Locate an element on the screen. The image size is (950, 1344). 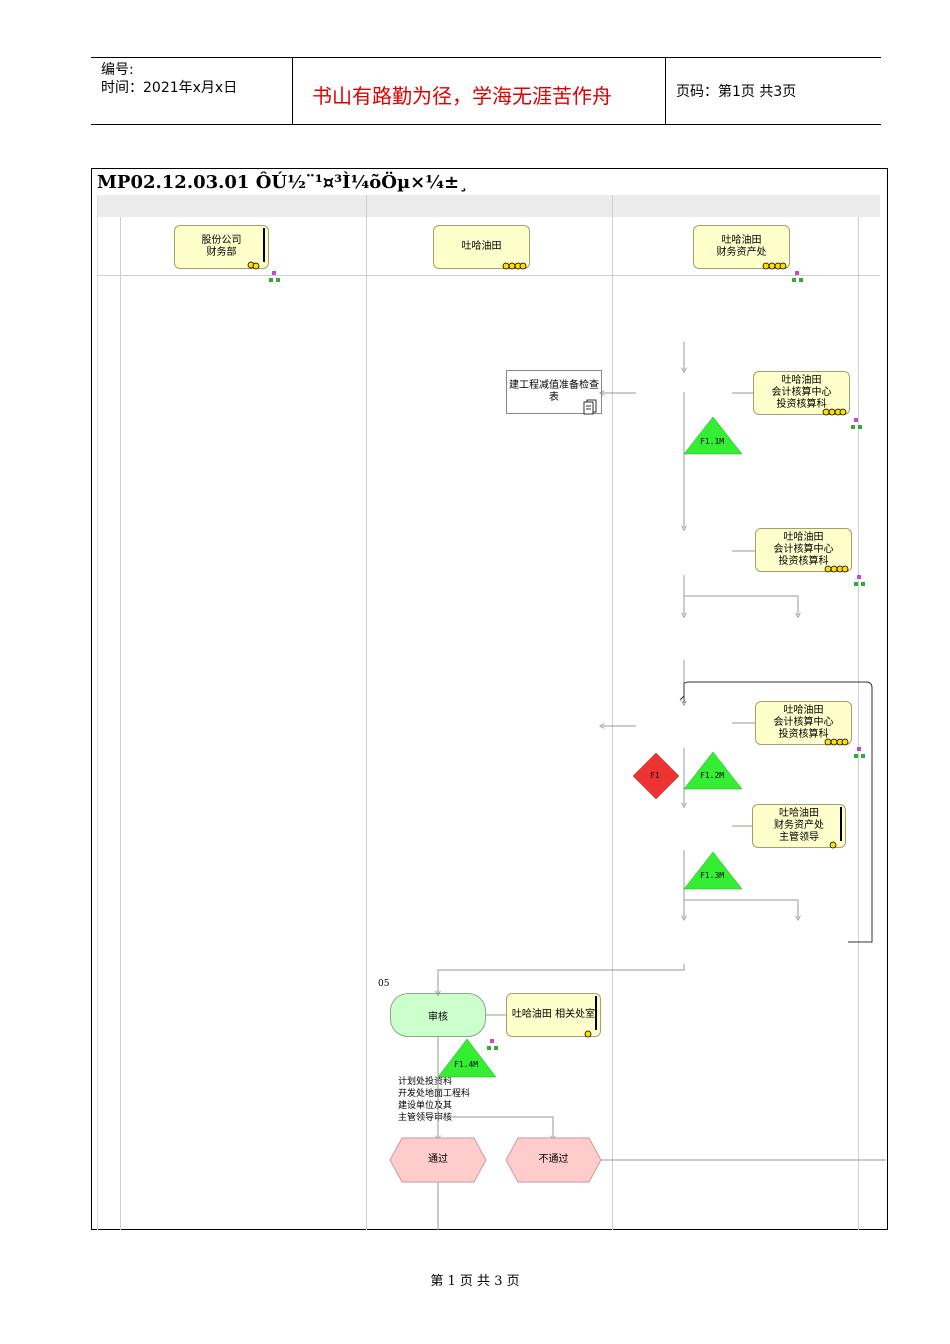
marker-f11: F1.1M is located at coordinates (712, 441).